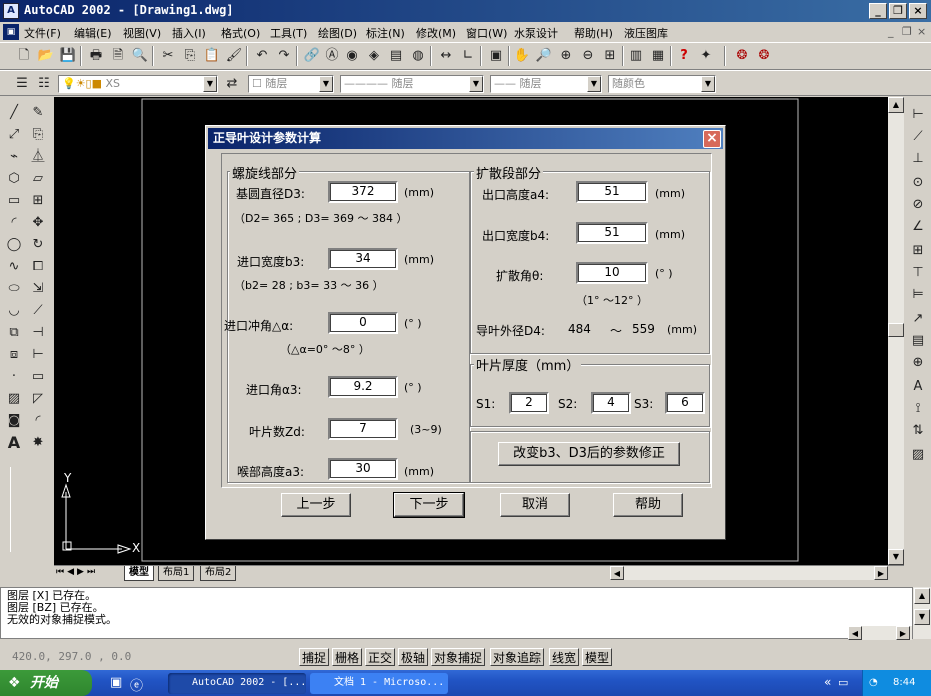 This screenshot has height=696, width=931. What do you see at coordinates (96, 56) in the screenshot?
I see `print-icon: 🖶` at bounding box center [96, 56].